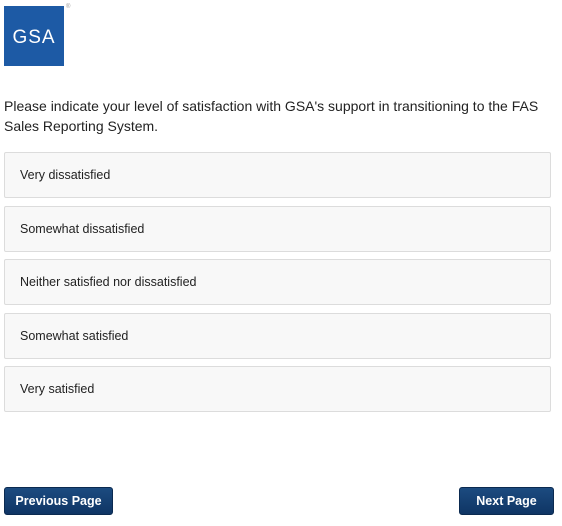 This screenshot has width=562, height=526. Describe the element at coordinates (108, 282) in the screenshot. I see `option-label: Neither satisfied nor dissatisfied` at that location.